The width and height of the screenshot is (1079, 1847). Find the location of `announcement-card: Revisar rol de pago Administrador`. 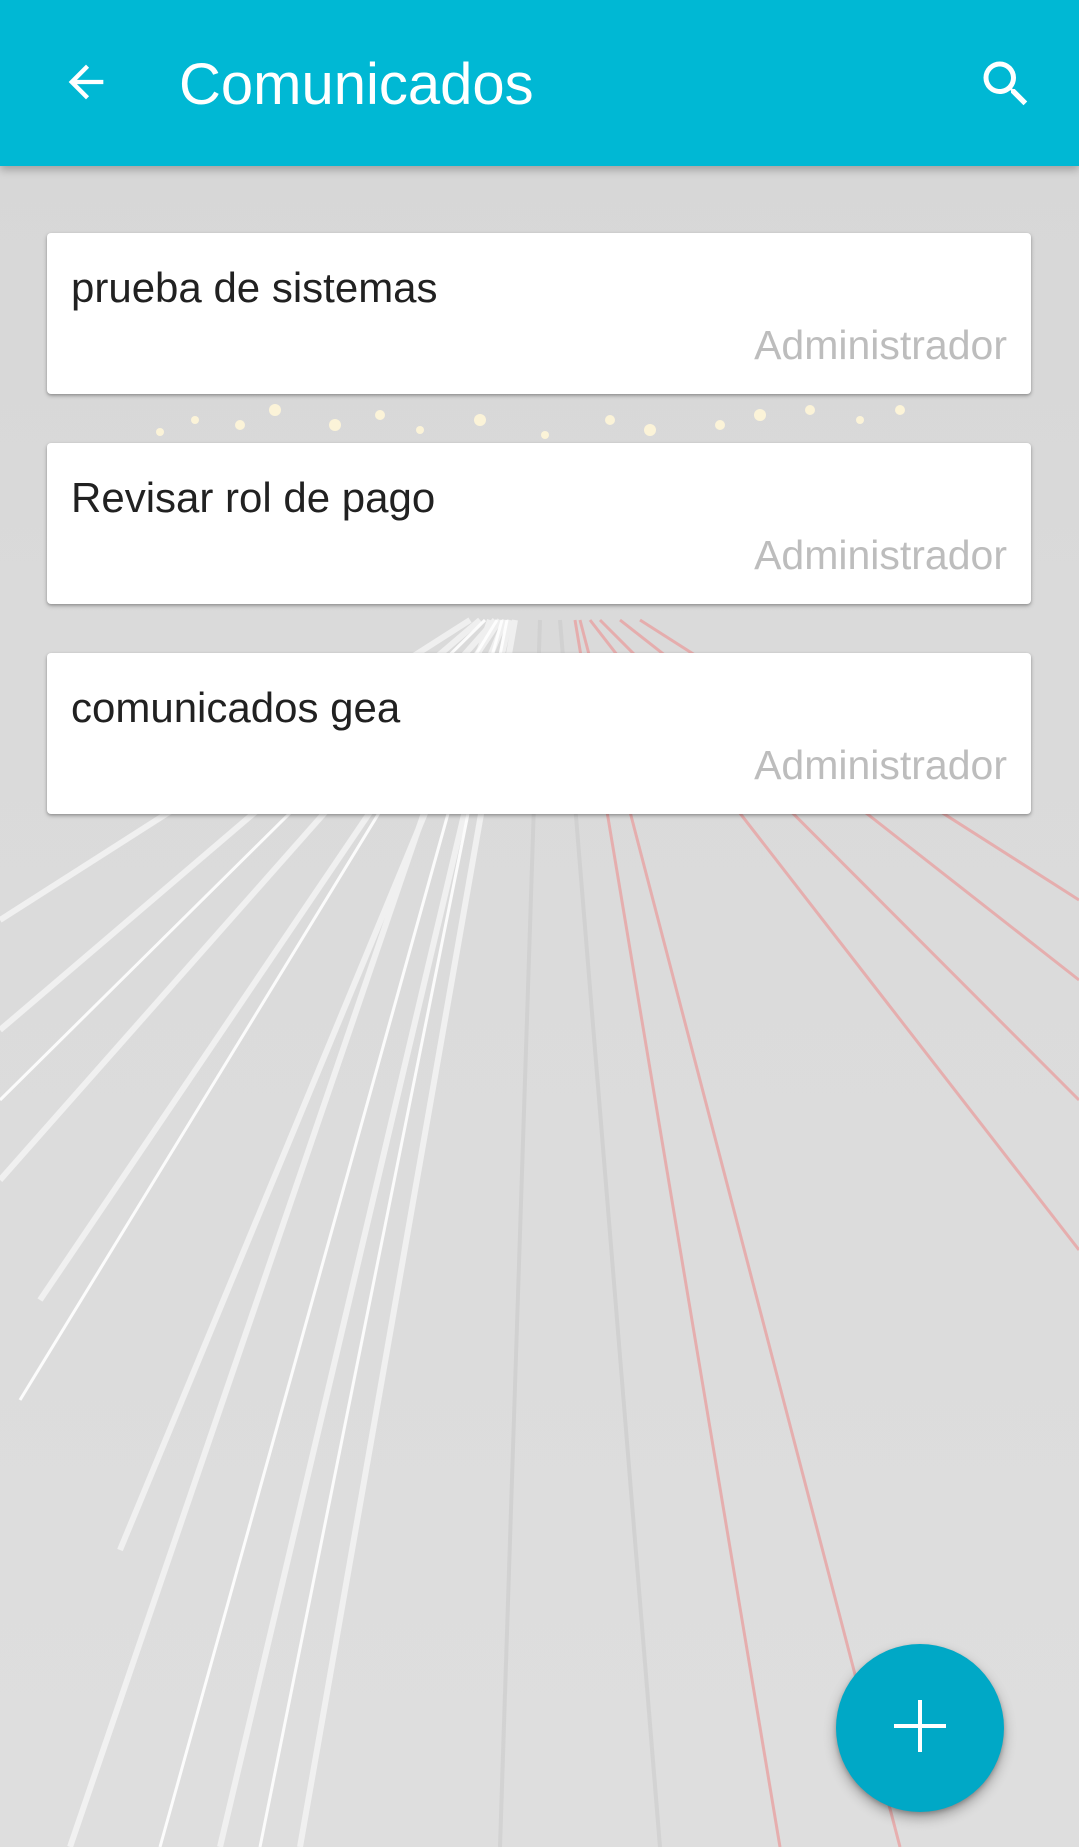

announcement-card: Revisar rol de pago Administrador is located at coordinates (539, 523).